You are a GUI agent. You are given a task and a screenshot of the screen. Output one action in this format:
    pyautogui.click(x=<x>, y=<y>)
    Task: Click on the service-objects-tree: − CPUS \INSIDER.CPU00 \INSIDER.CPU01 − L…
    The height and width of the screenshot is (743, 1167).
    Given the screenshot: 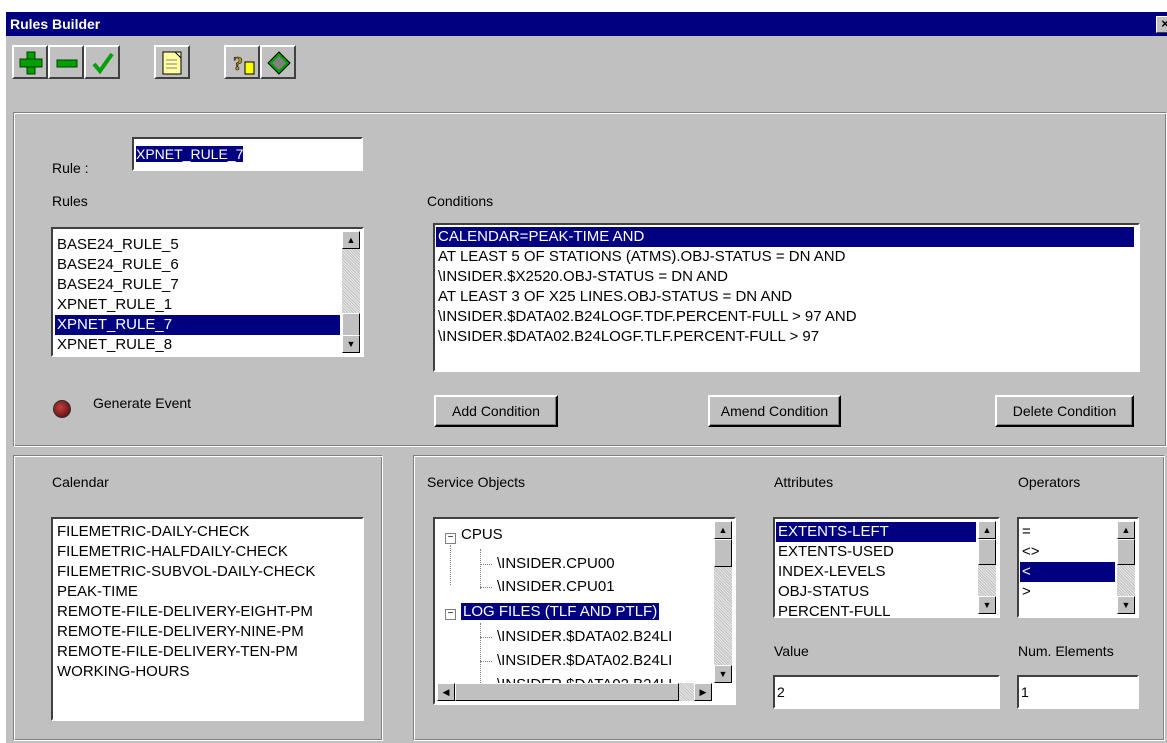 What is the action you would take?
    pyautogui.click(x=584, y=611)
    